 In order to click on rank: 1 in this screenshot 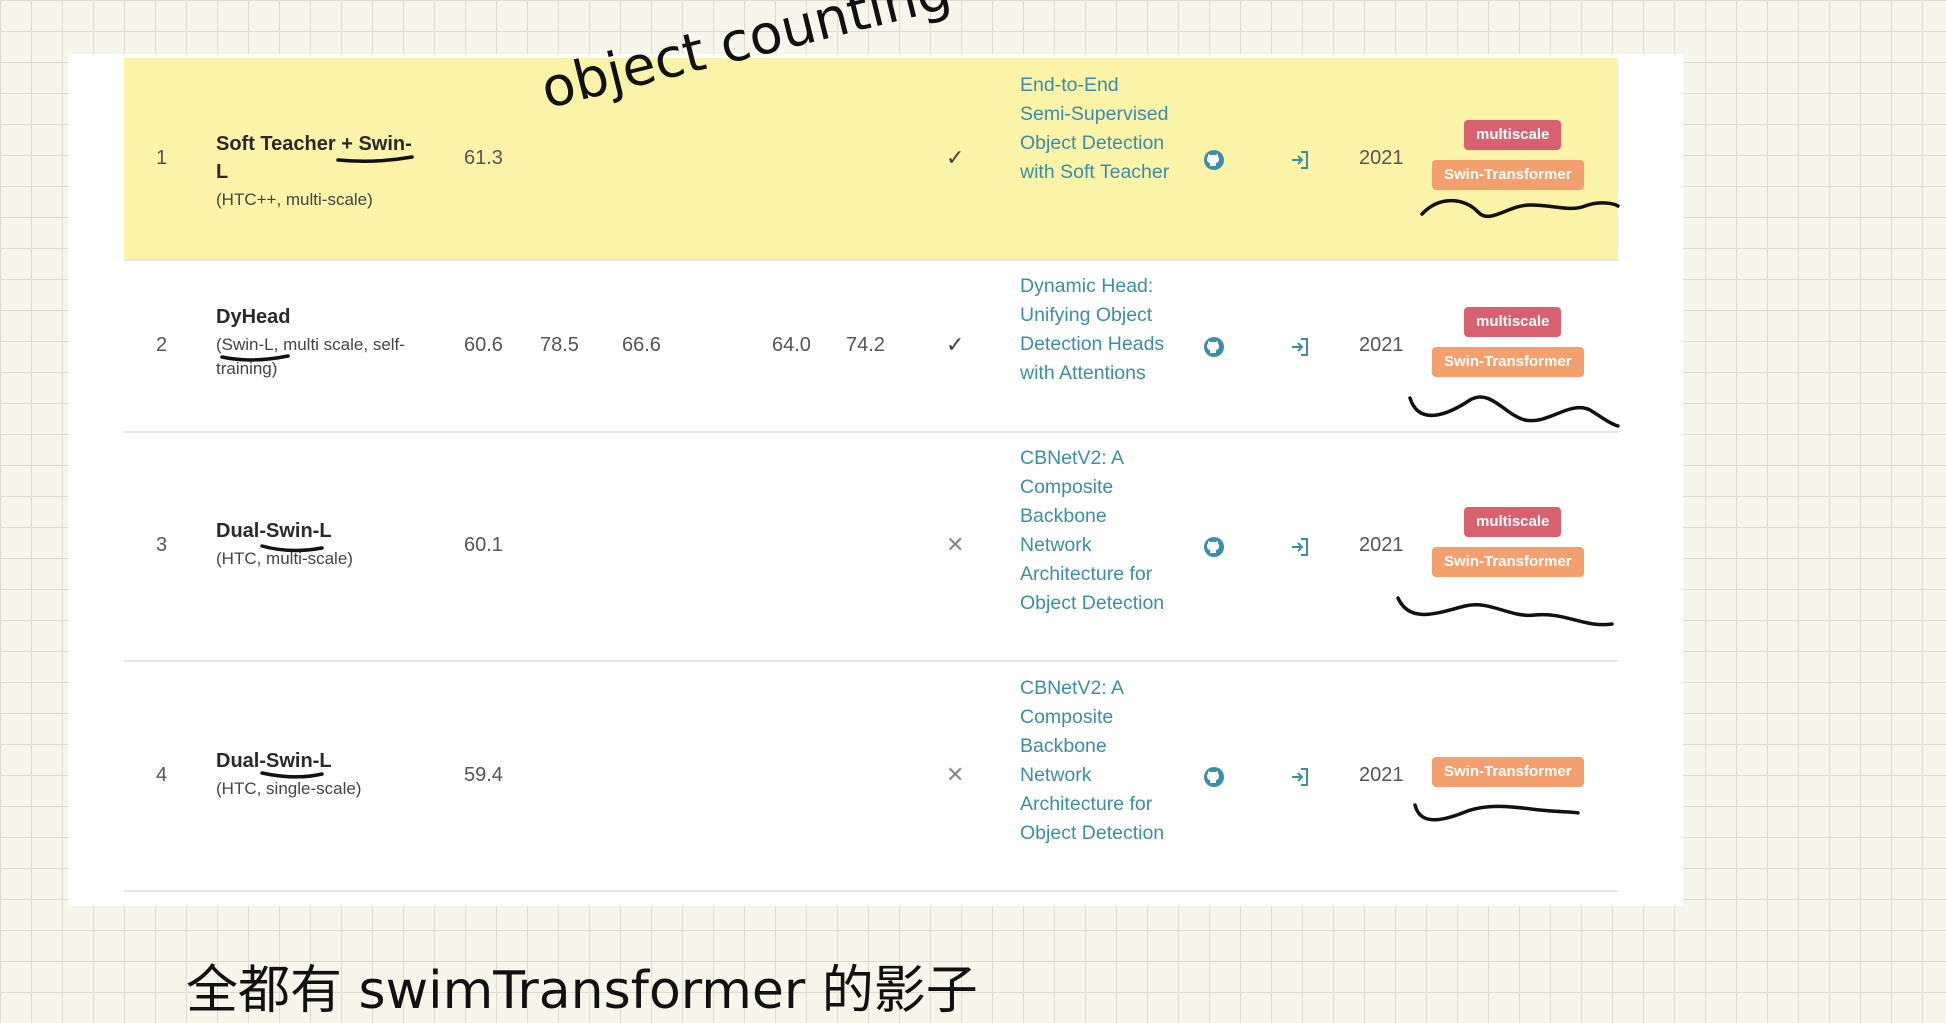, I will do `click(162, 158)`.